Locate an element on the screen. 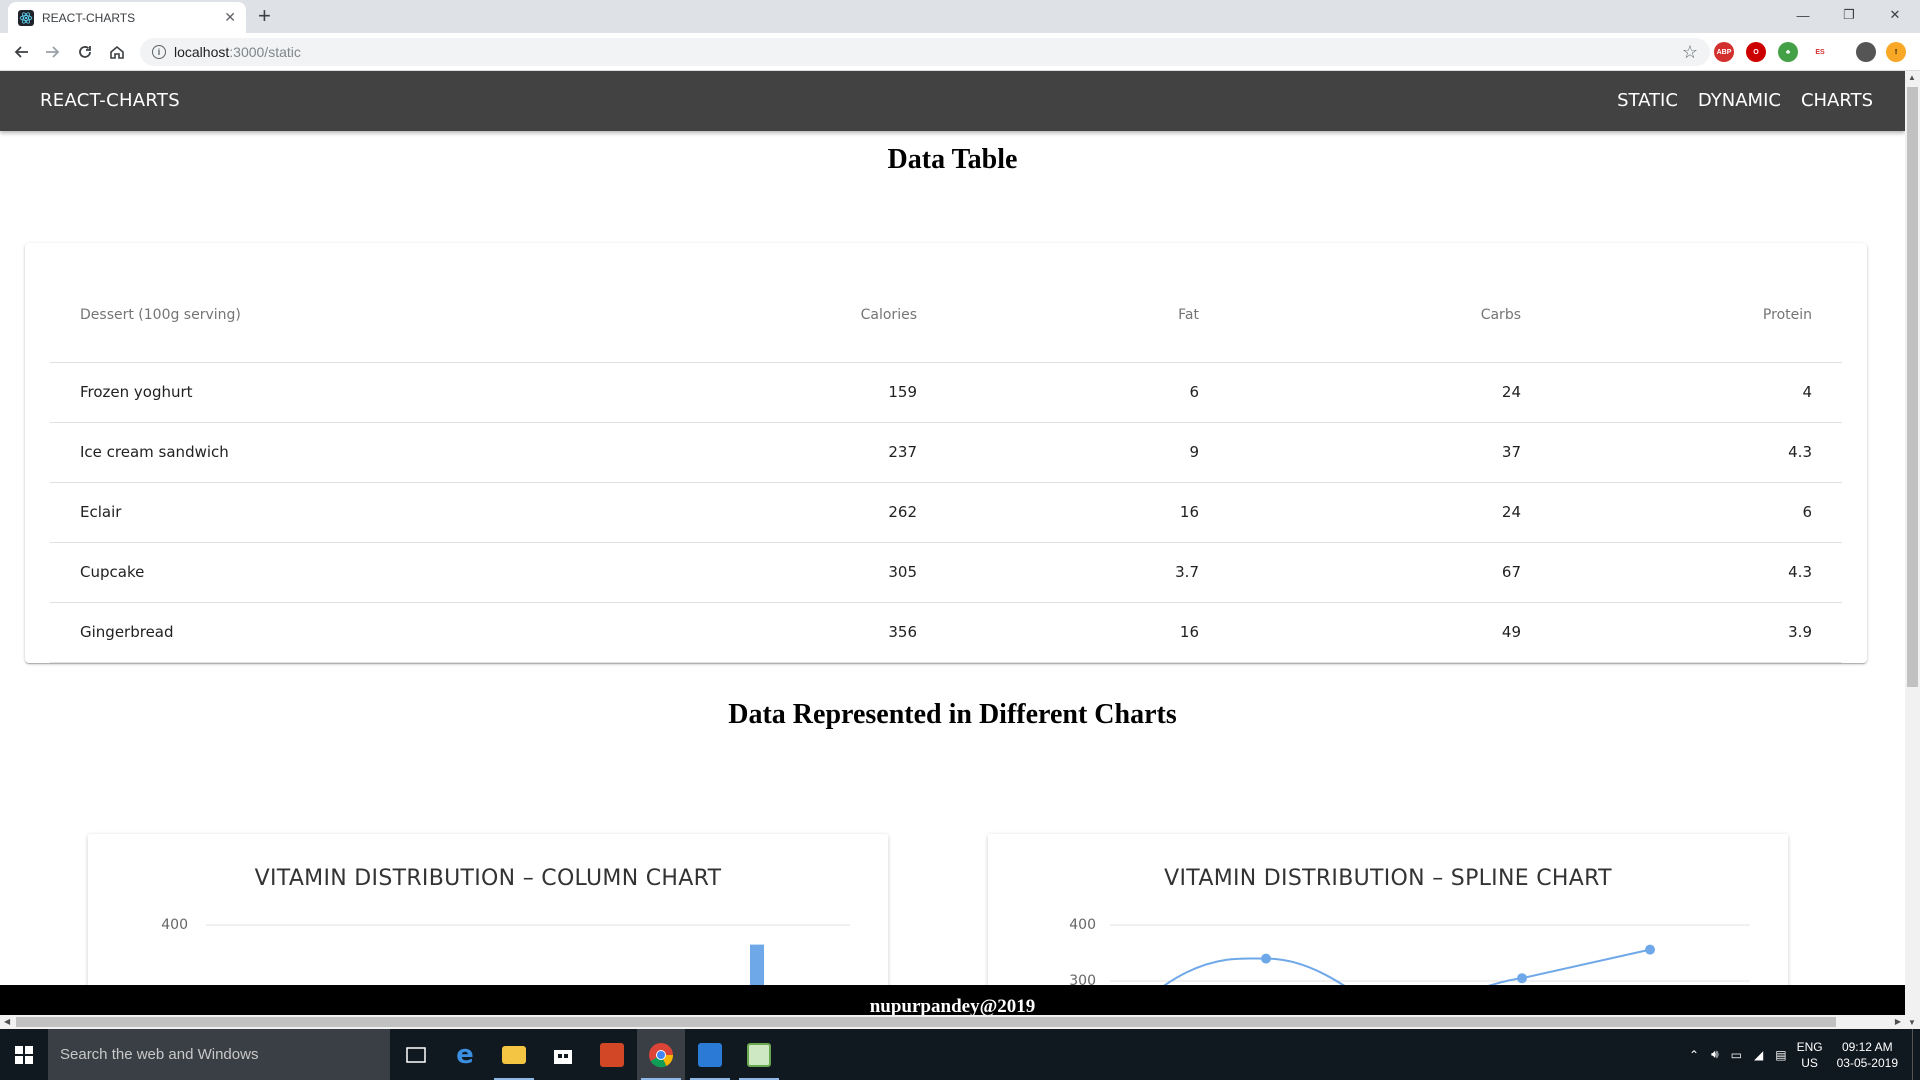 This screenshot has height=1080, width=1920. table-row: Gingerbread 356 16 49 3.9 is located at coordinates (946, 632).